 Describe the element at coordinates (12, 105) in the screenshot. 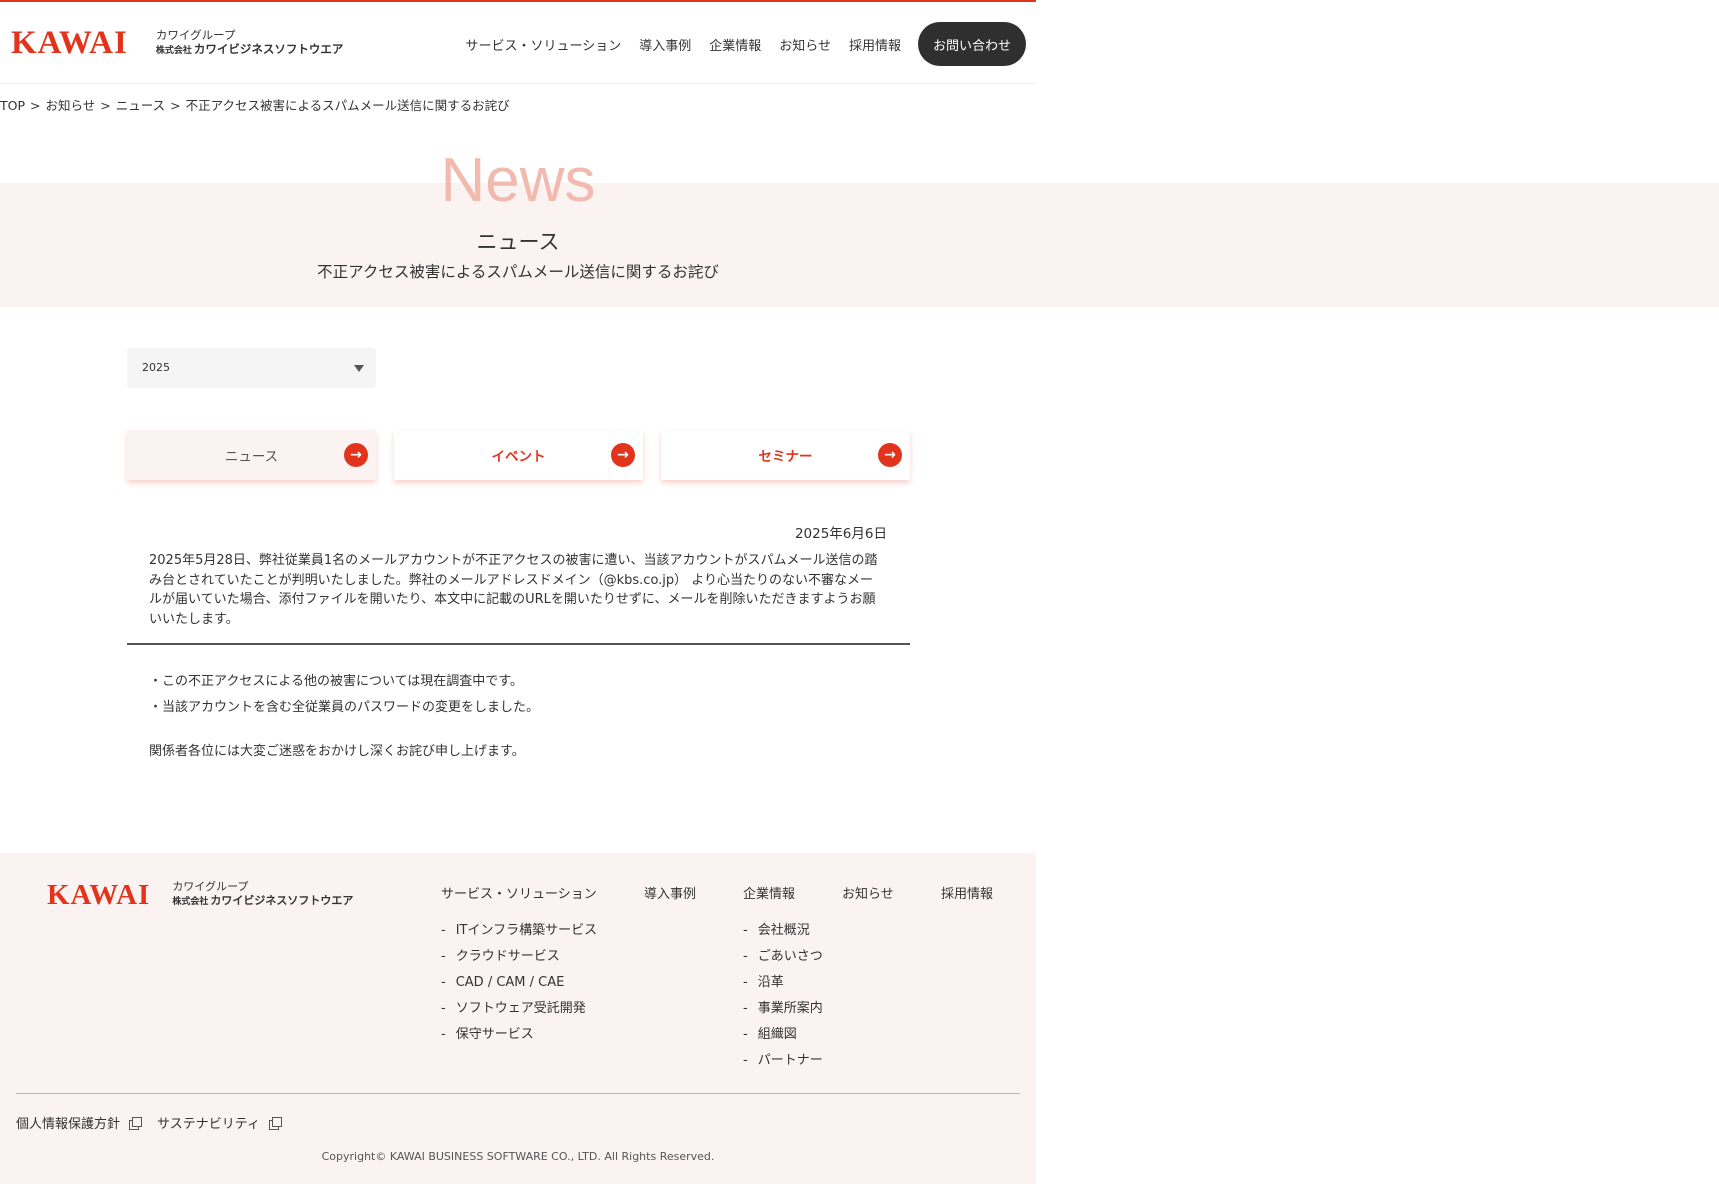

I see `breadcrumb-top: TOP` at that location.